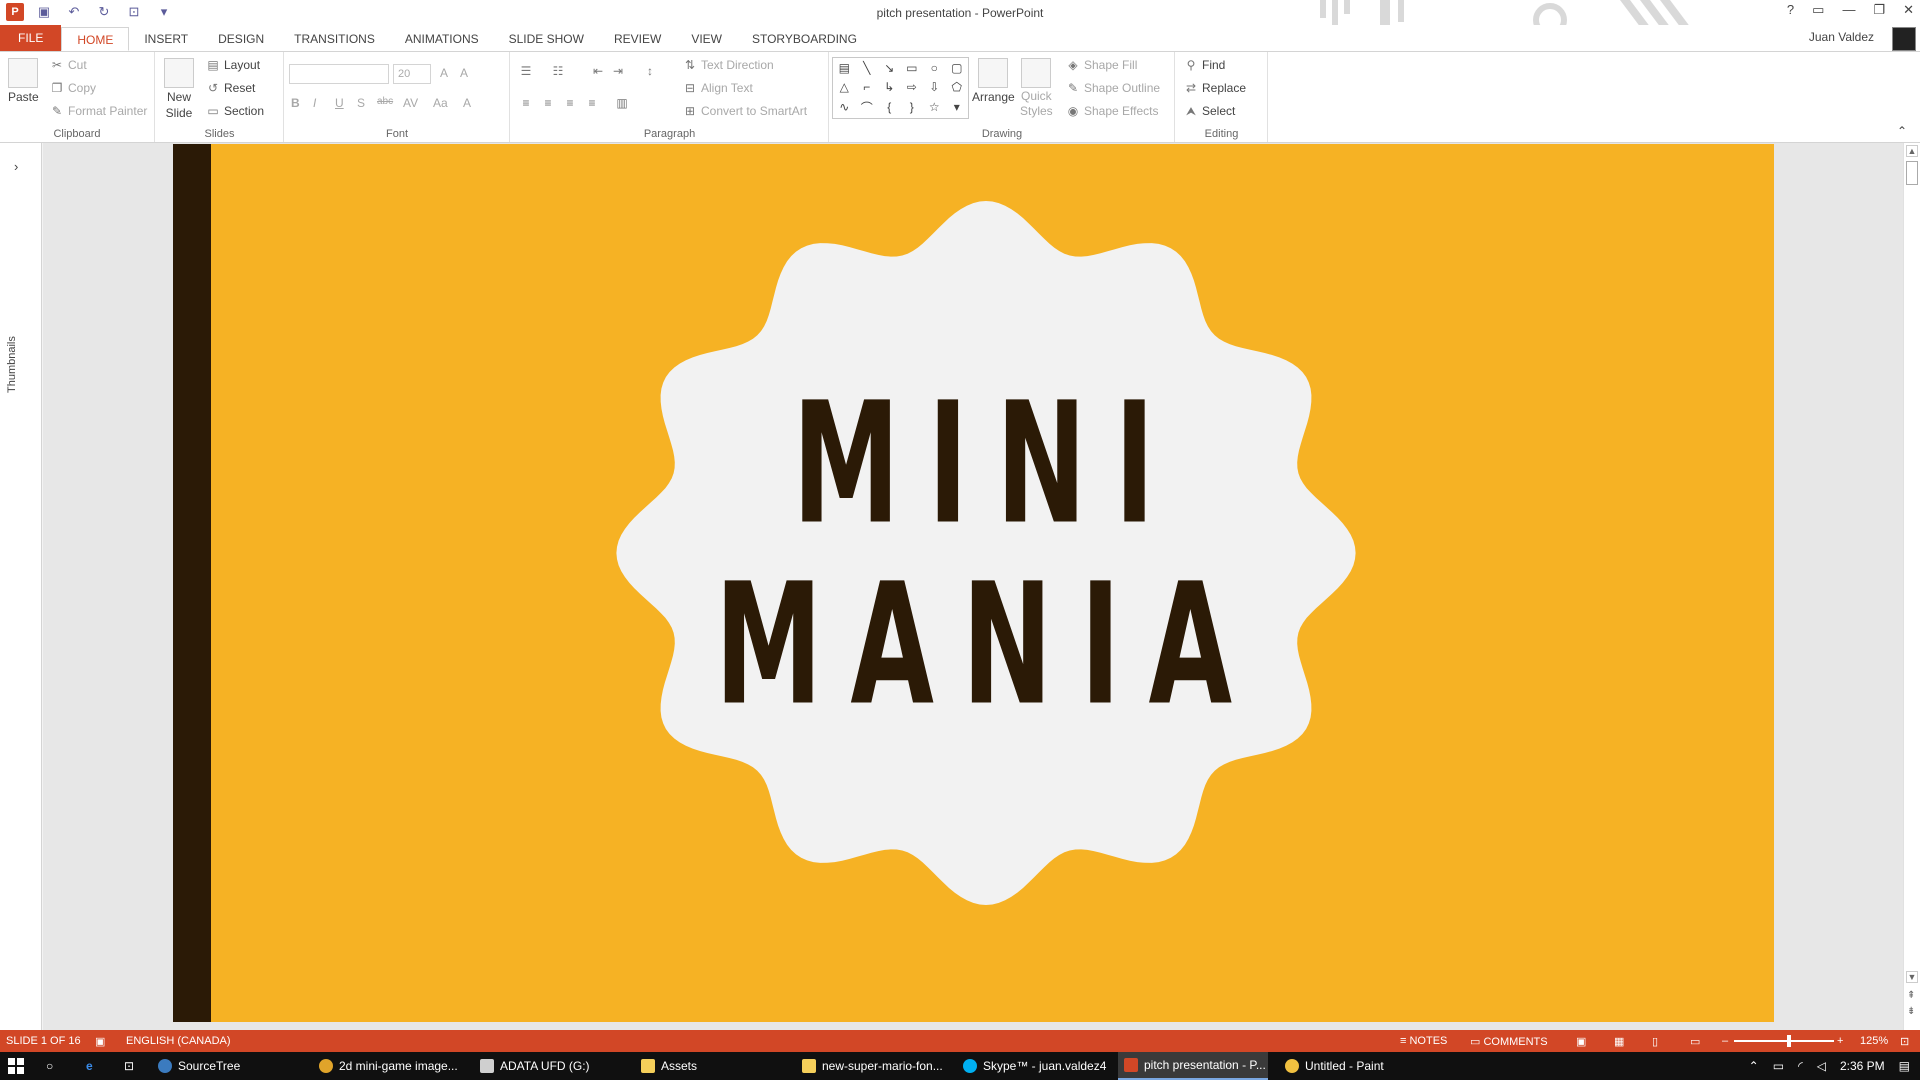 The image size is (1920, 1080). Describe the element at coordinates (230, 88) in the screenshot. I see `reset-button: ↺ Reset` at that location.